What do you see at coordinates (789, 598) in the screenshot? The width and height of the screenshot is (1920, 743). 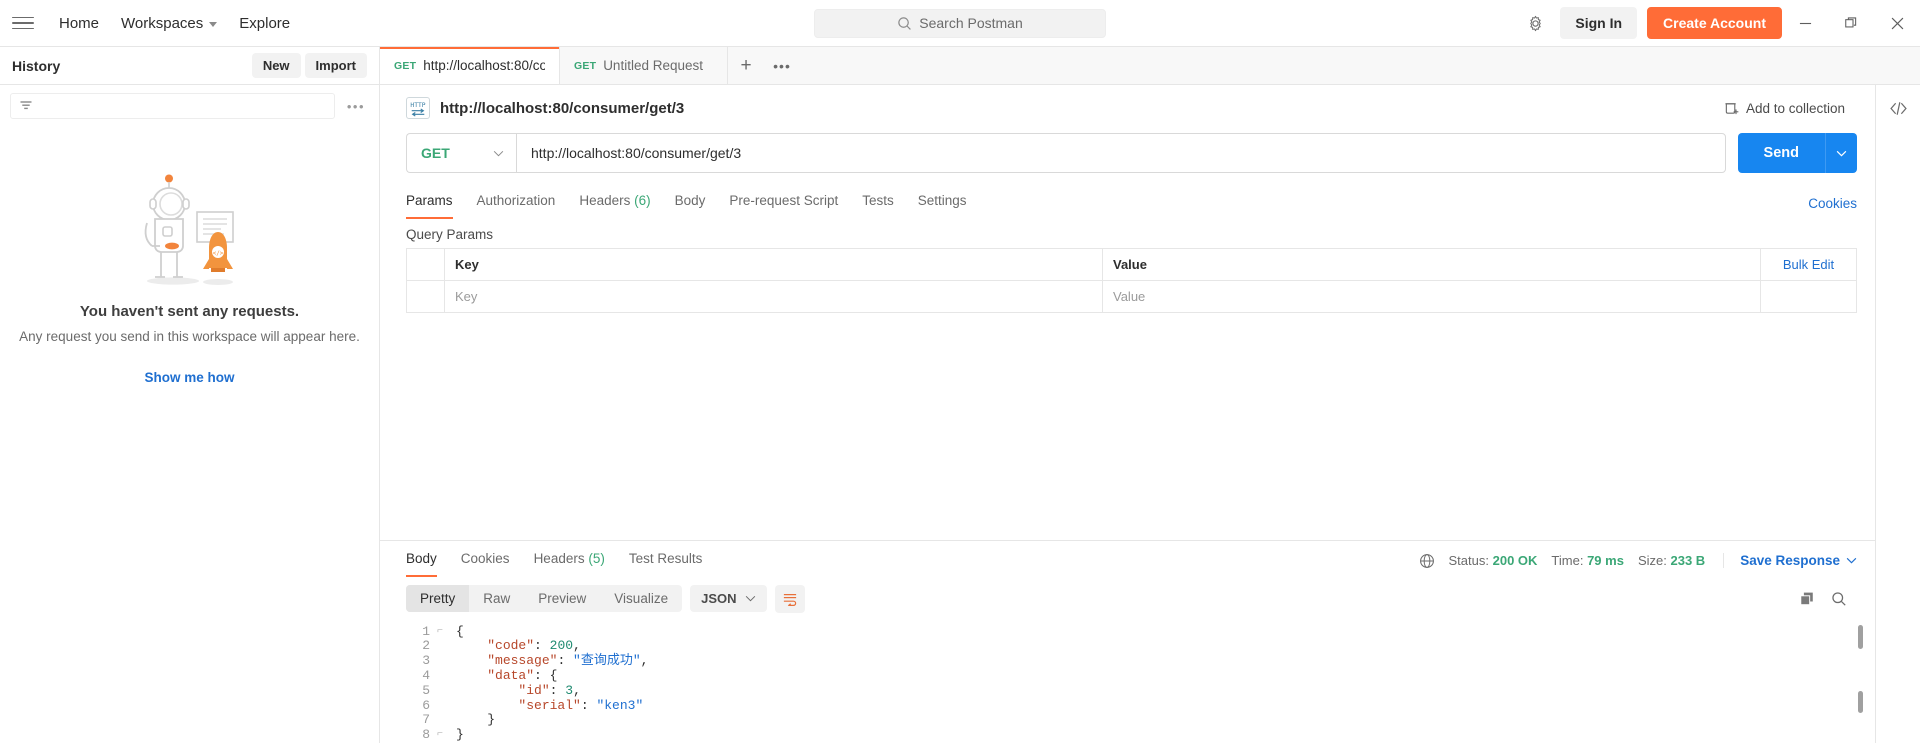 I see `wrap-lines-button` at bounding box center [789, 598].